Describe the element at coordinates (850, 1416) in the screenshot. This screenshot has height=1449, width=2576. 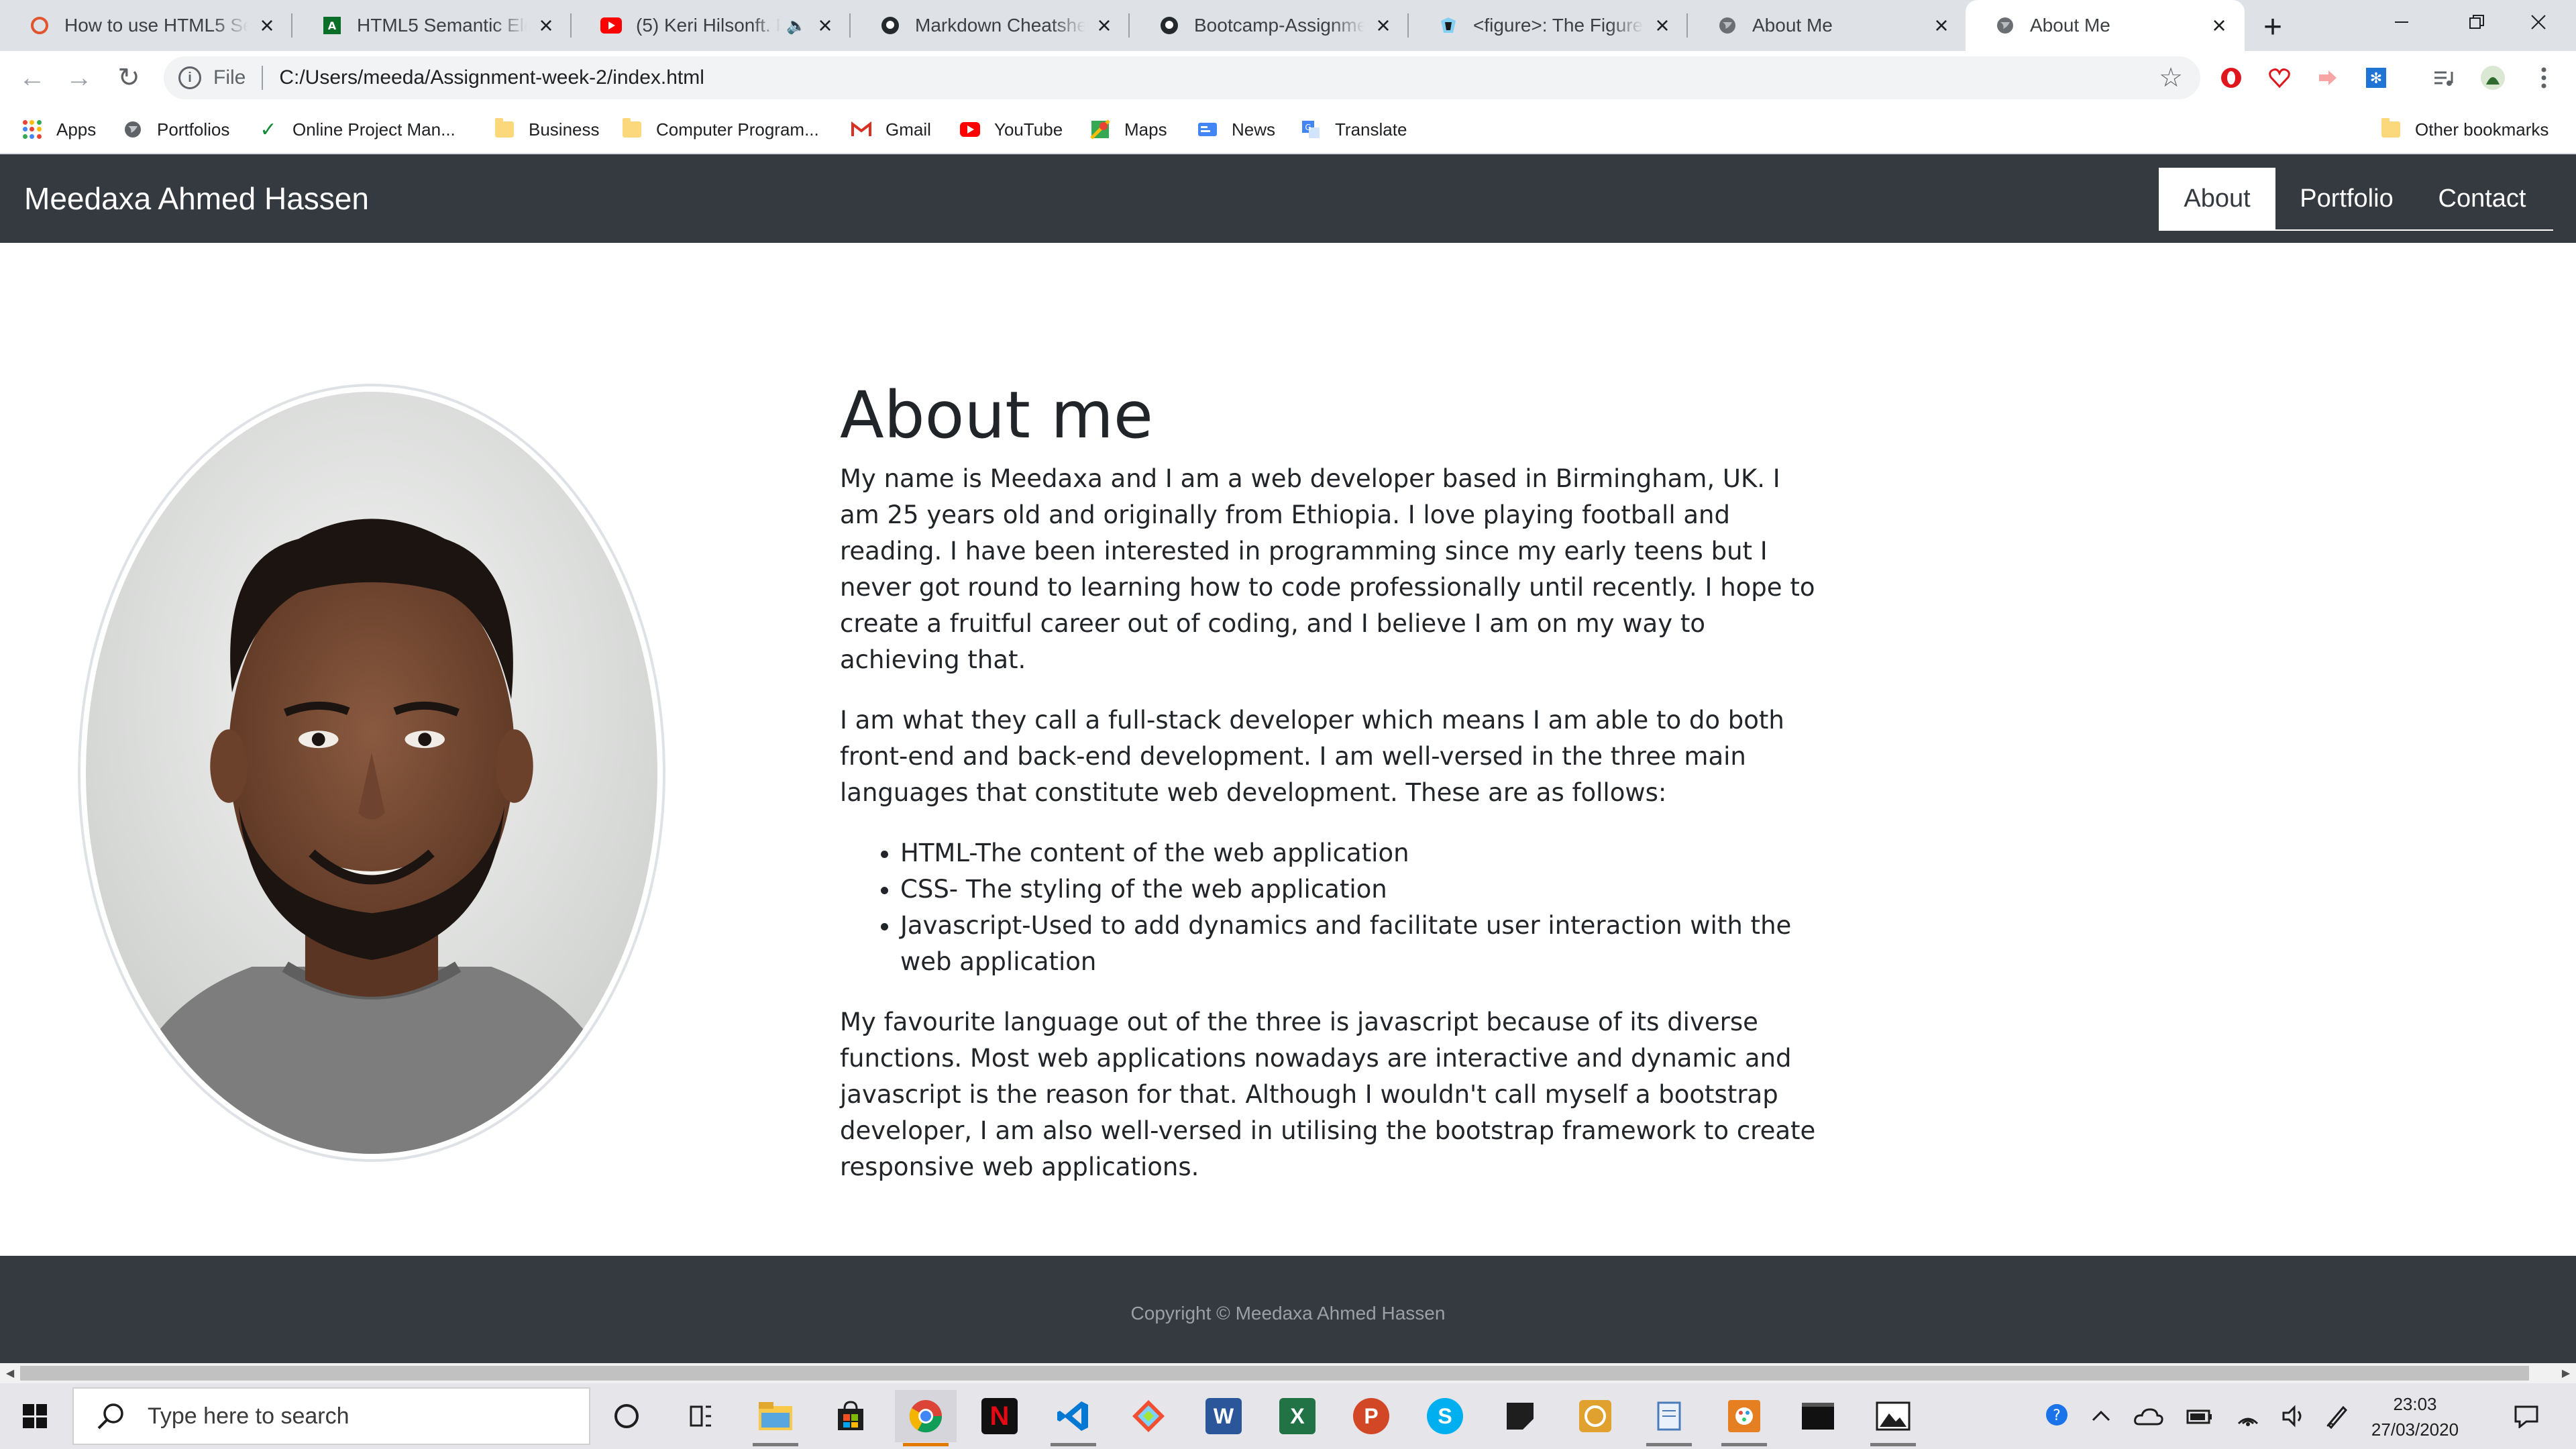
I see `store-icon` at that location.